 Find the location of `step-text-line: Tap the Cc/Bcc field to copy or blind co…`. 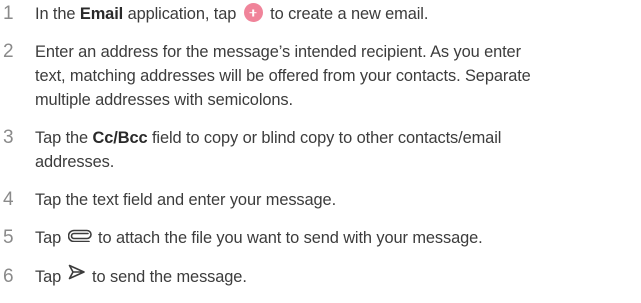

step-text-line: Tap the Cc/Bcc field to copy or blind co… is located at coordinates (338, 138).